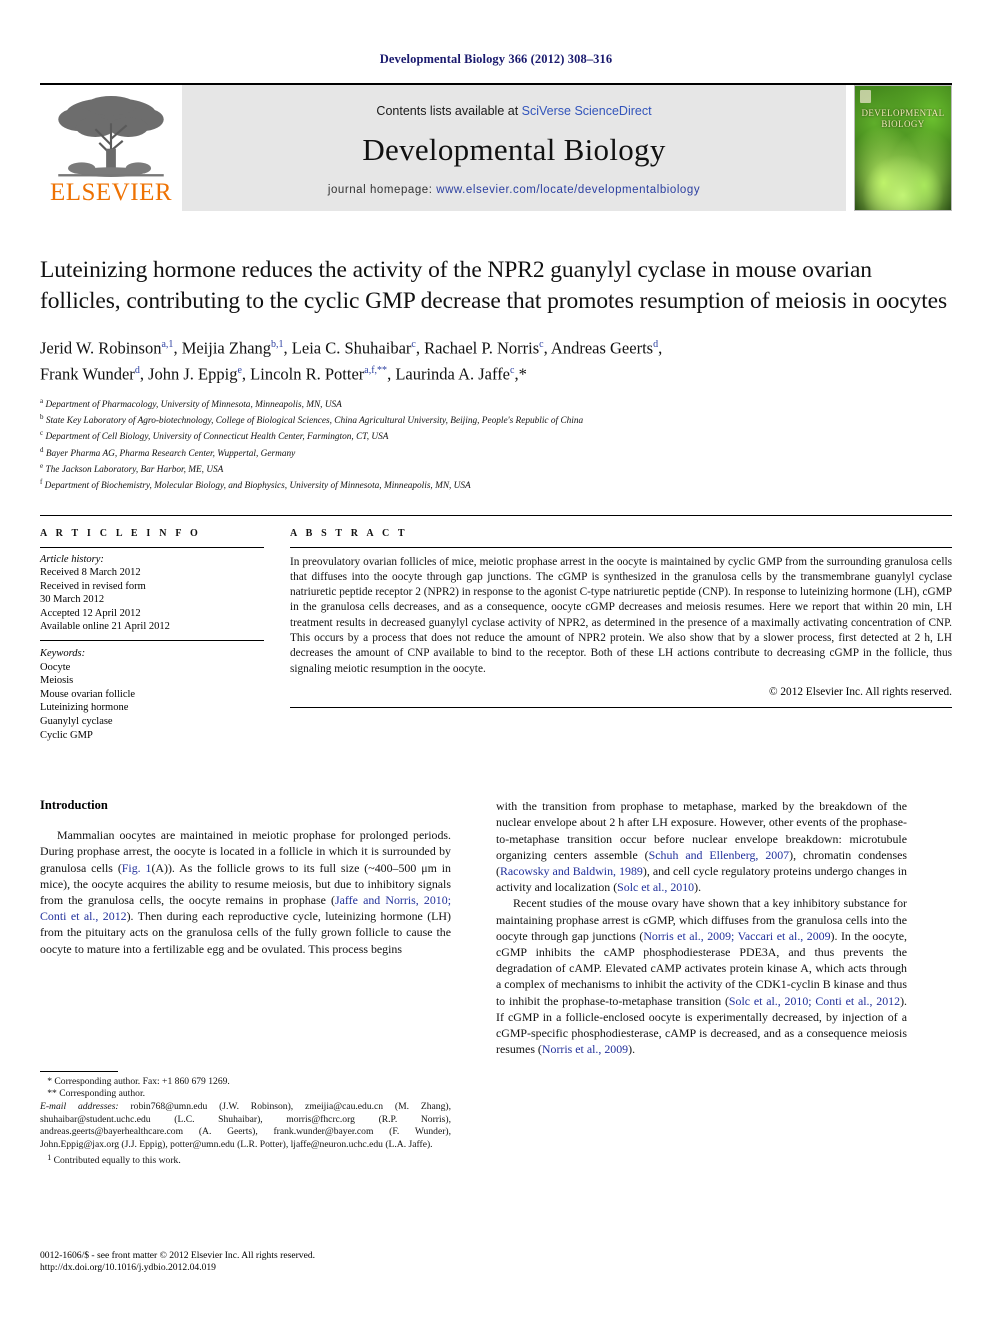 The image size is (992, 1323). Describe the element at coordinates (102, 1094) in the screenshot. I see `footnote-text: Corresponding author.` at that location.